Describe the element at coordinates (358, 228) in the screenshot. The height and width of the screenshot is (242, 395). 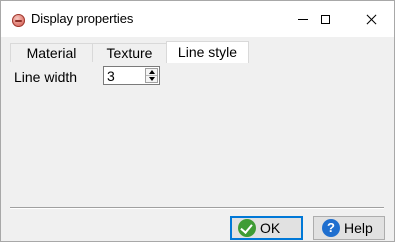
I see `help-button-label: Help` at that location.